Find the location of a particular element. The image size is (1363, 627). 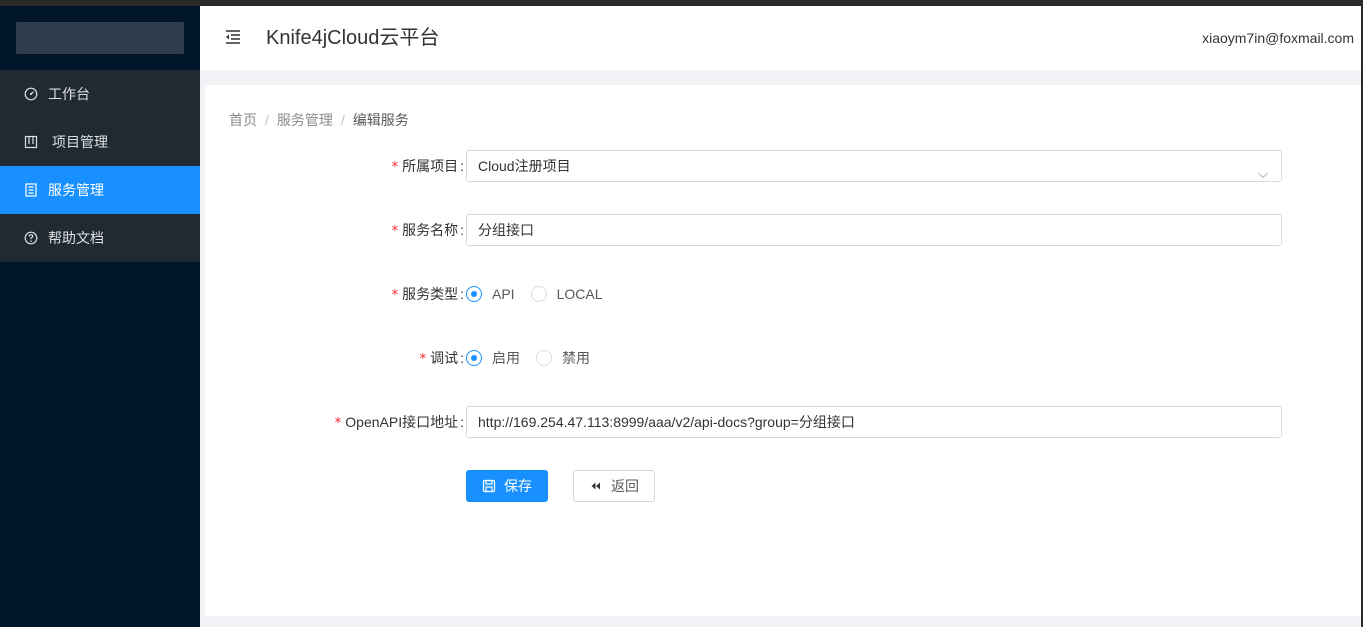

sidebar: 工作台 项目管理 服务管理 帮助文档 is located at coordinates (100, 316).